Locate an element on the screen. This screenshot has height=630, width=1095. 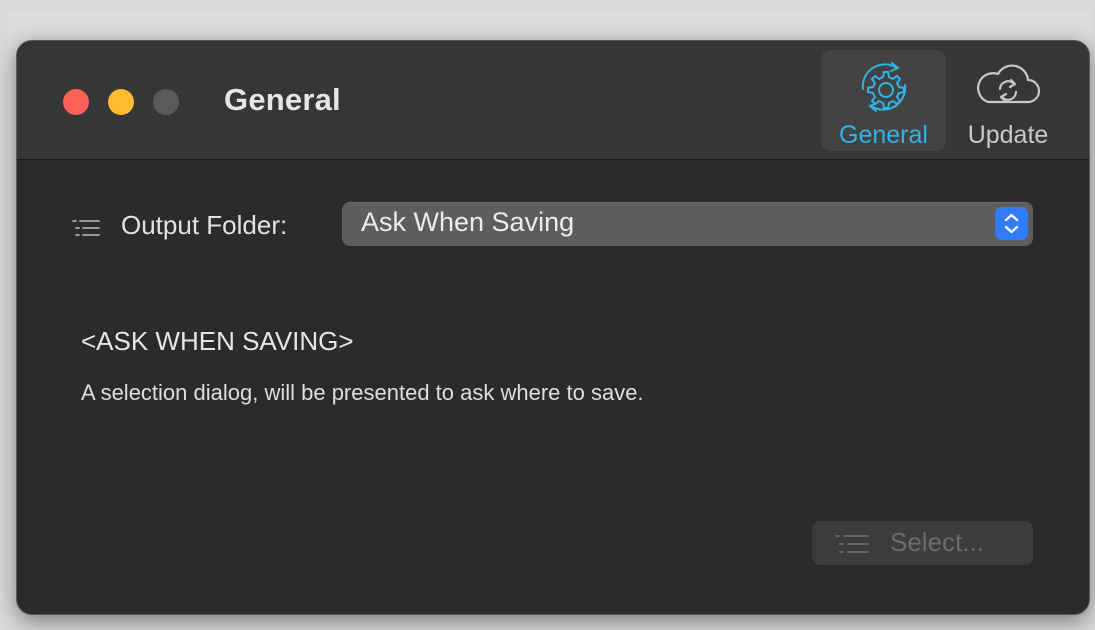
close-window-button is located at coordinates (76, 102).